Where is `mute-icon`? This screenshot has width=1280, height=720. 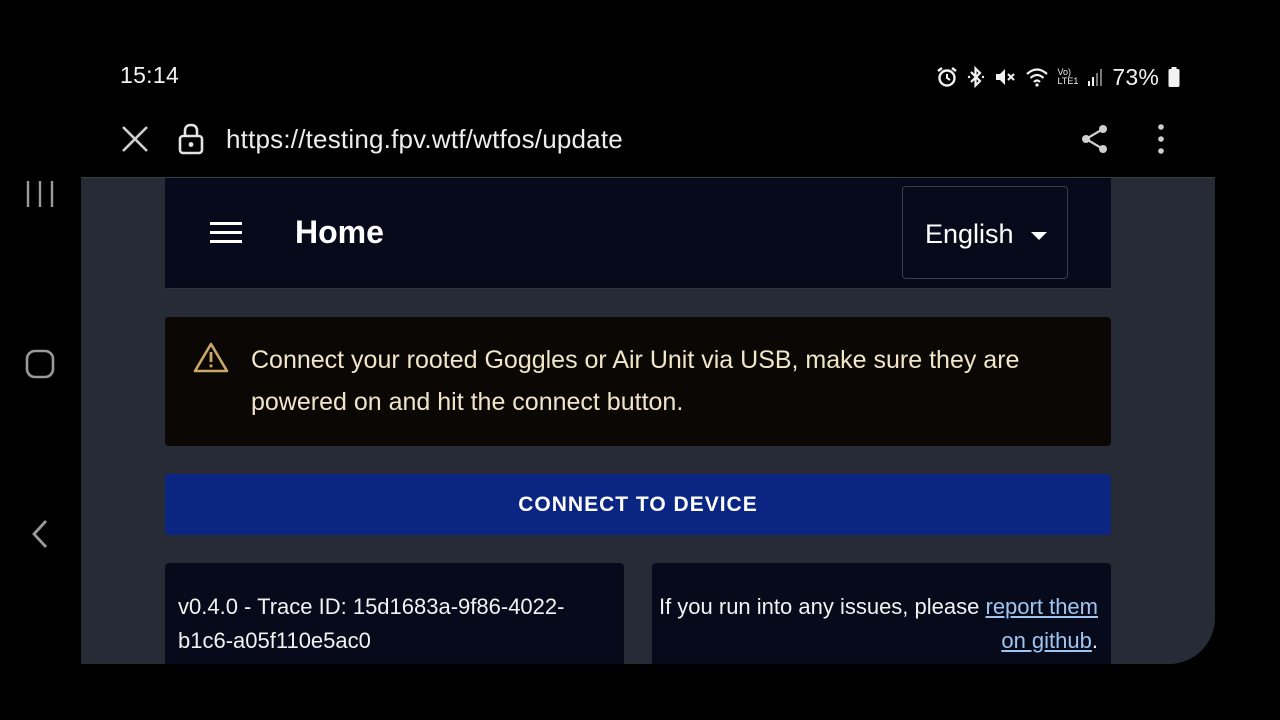
mute-icon is located at coordinates (1005, 77).